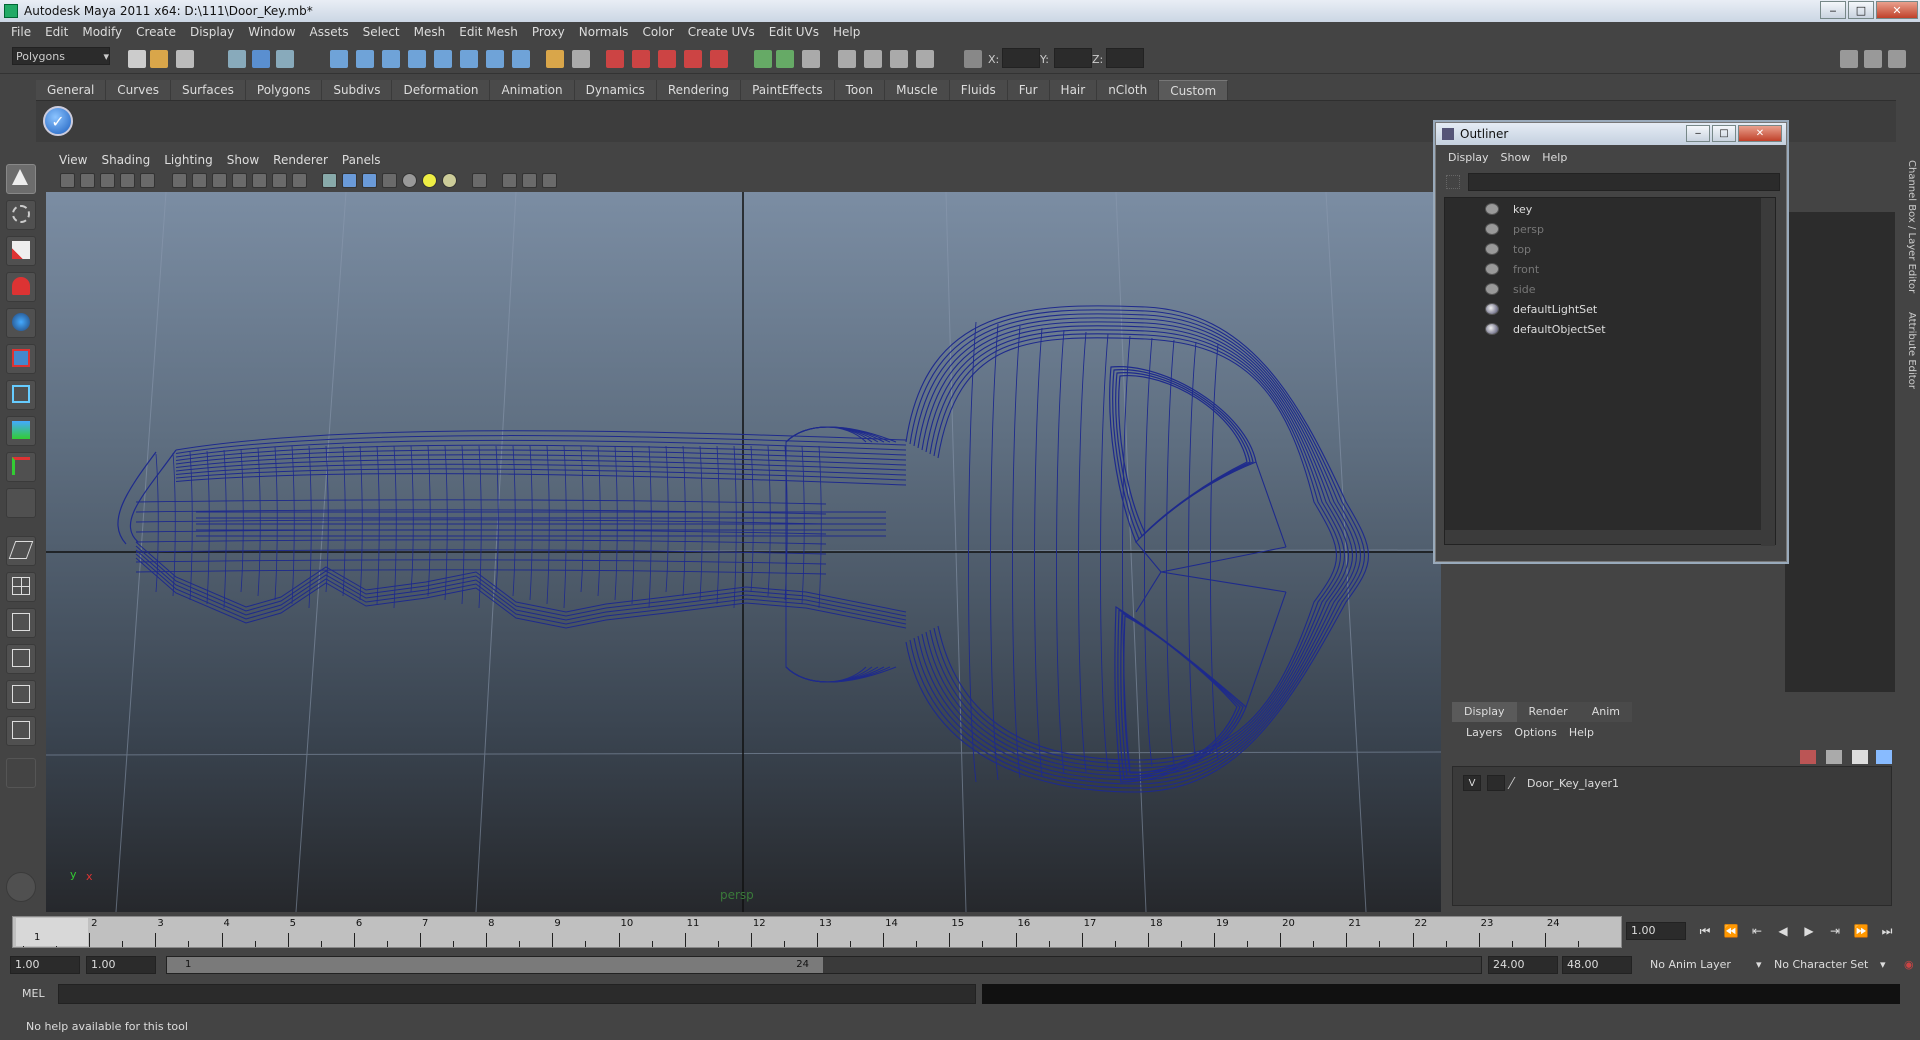 The width and height of the screenshot is (1920, 1040). I want to click on show-tool-settings-icon, so click(1873, 59).